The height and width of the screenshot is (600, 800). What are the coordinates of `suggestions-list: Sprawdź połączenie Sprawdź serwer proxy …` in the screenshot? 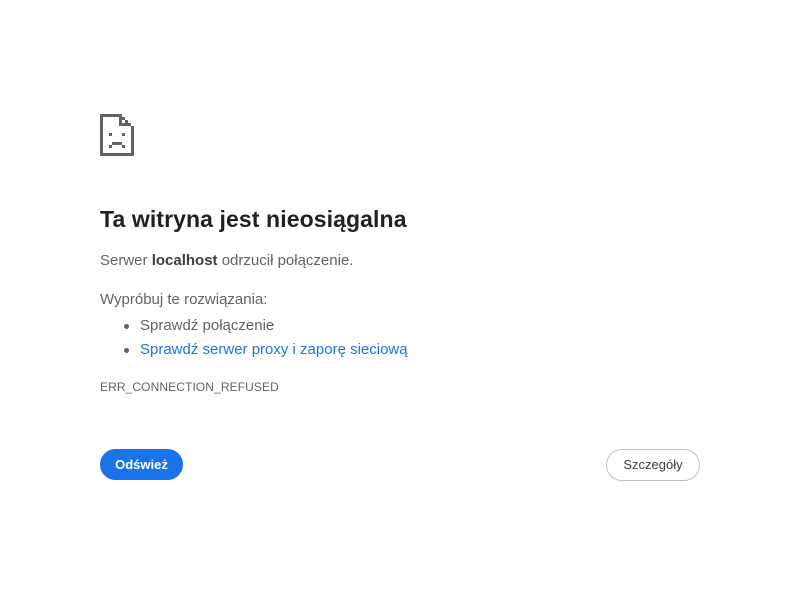 It's located at (400, 338).